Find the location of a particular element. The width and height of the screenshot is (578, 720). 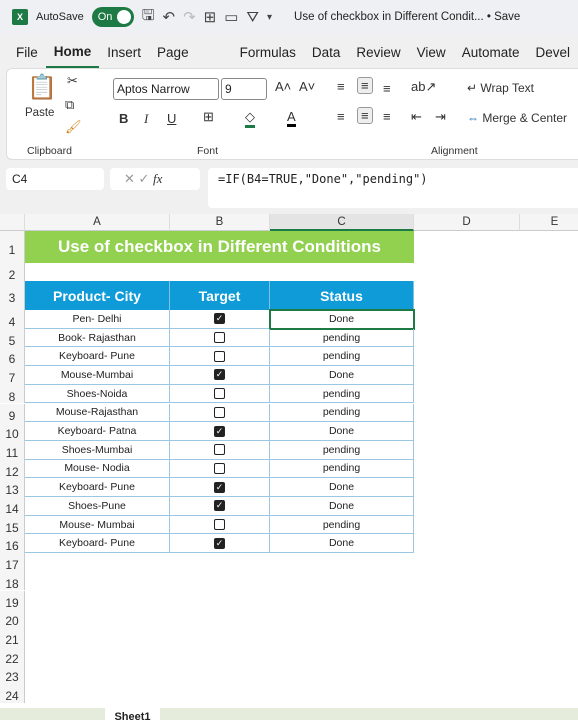

increase-indent-icon: ⇥ is located at coordinates (440, 117).